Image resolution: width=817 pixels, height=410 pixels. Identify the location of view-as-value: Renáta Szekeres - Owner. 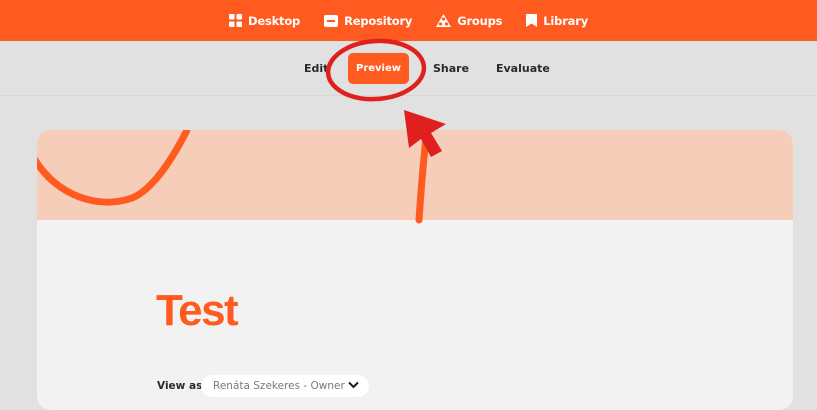
(279, 386).